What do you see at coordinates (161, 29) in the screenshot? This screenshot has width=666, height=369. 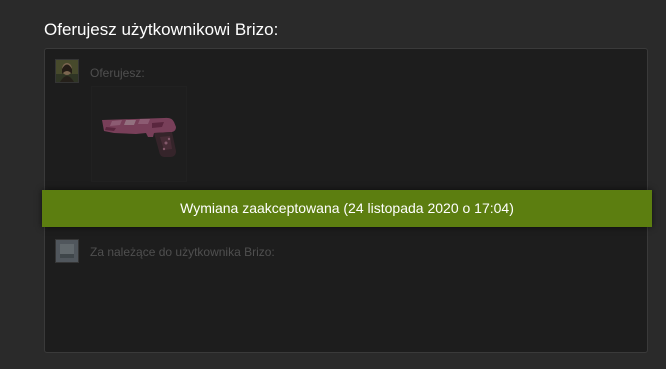 I see `page-title: Oferujesz użytkownikowi Brizo:` at bounding box center [161, 29].